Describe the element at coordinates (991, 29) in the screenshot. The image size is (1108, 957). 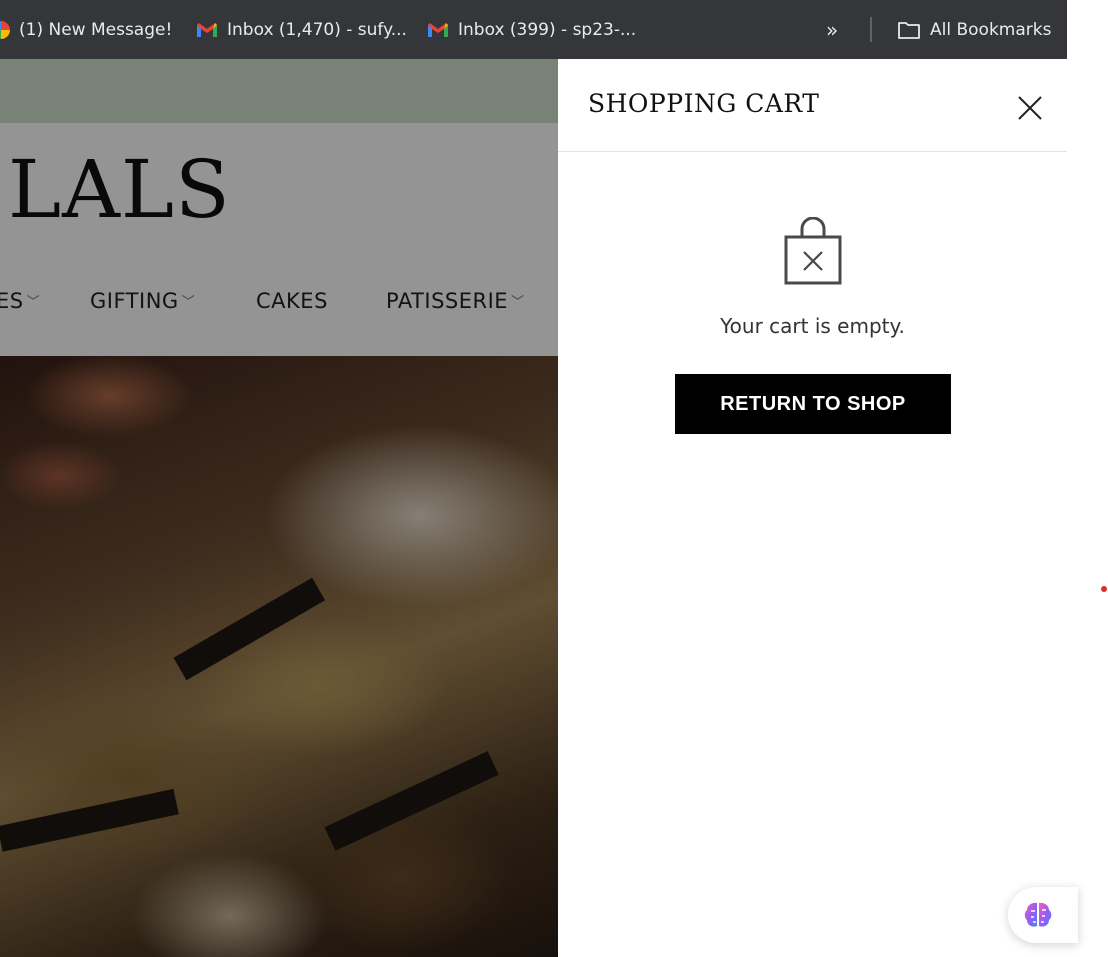
I see `bookmark-label: All Bookmarks` at that location.